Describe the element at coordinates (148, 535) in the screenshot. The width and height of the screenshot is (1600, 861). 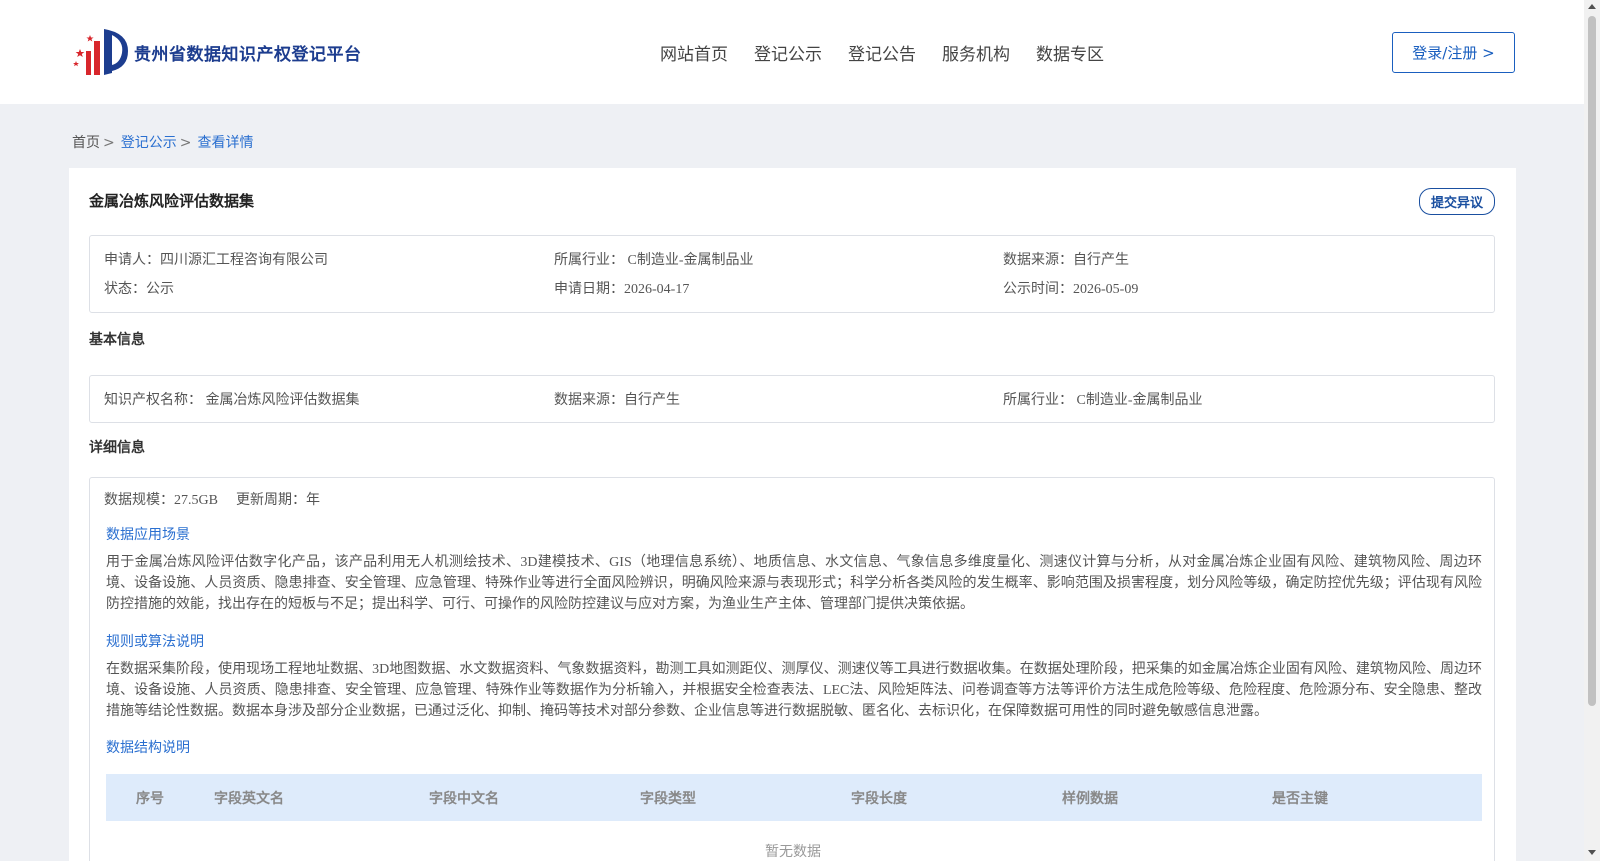
I see `scenario-heading: 数据应用场景` at that location.